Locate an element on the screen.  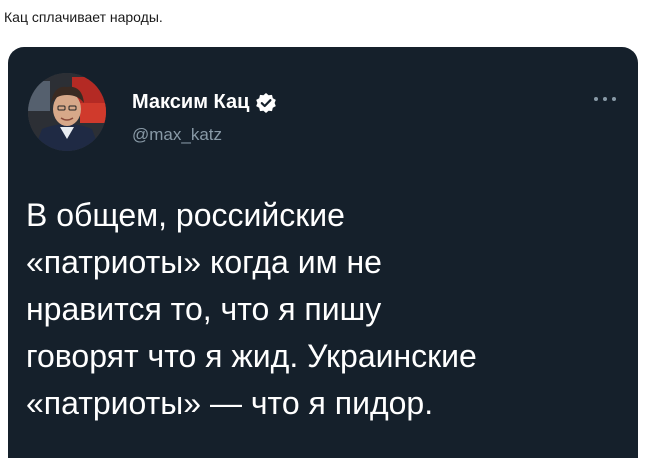
tweet-text-line: «патриоты» — что я пидор. is located at coordinates (230, 403).